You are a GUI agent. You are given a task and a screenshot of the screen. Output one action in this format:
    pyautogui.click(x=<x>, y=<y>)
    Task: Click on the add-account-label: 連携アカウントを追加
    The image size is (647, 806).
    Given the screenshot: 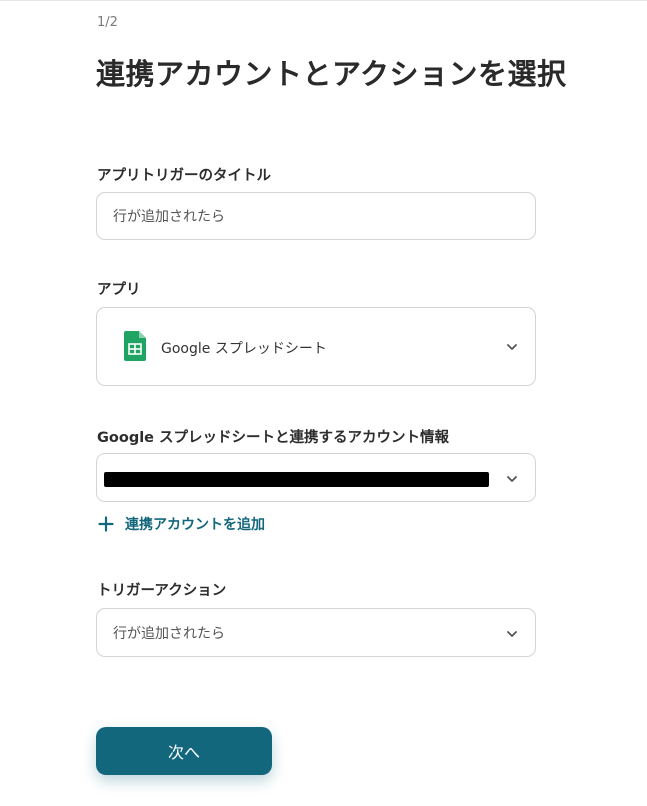 What is the action you would take?
    pyautogui.click(x=195, y=525)
    